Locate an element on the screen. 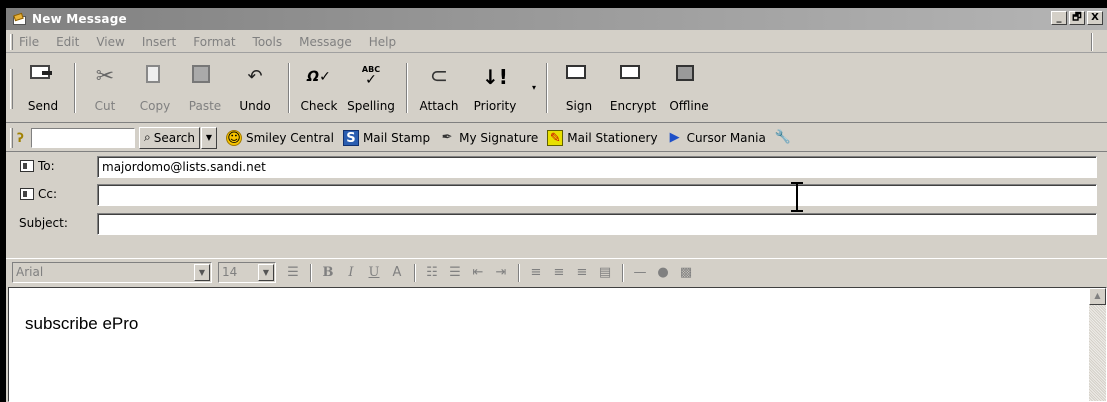  wrench-icon: 🔧 is located at coordinates (783, 137).